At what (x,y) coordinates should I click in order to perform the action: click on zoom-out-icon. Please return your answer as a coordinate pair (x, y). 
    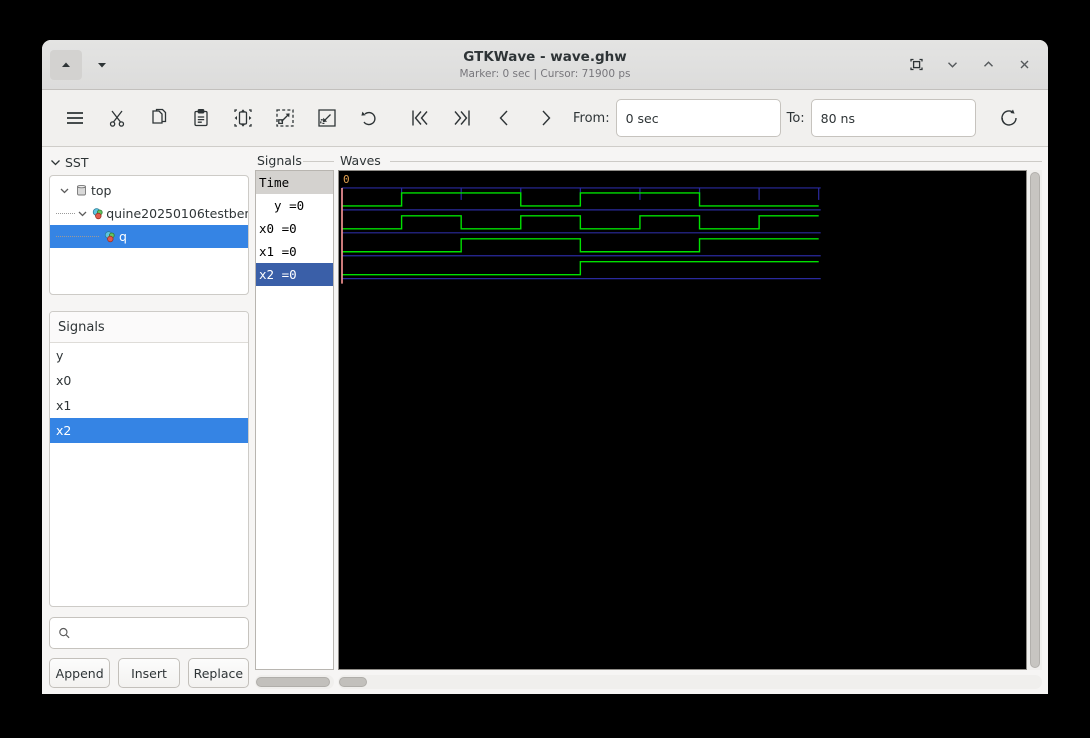
    Looking at the image, I should click on (327, 118).